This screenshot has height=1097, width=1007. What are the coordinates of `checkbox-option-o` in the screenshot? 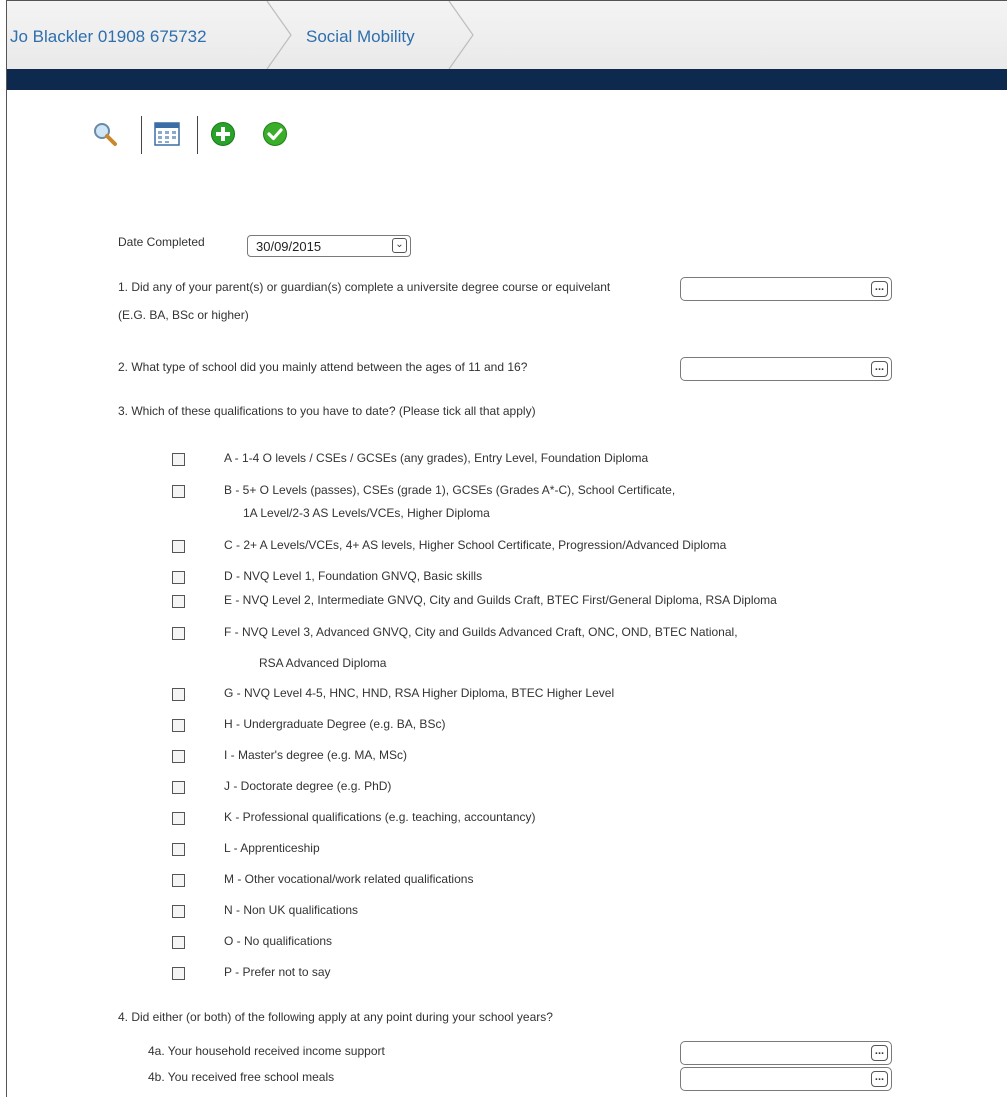 It's located at (178, 942).